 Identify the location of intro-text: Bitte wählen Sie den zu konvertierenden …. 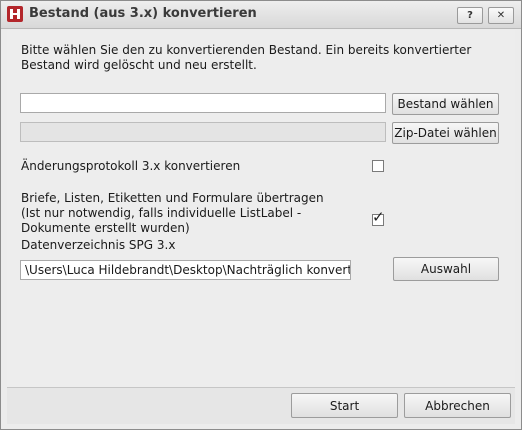
(246, 57).